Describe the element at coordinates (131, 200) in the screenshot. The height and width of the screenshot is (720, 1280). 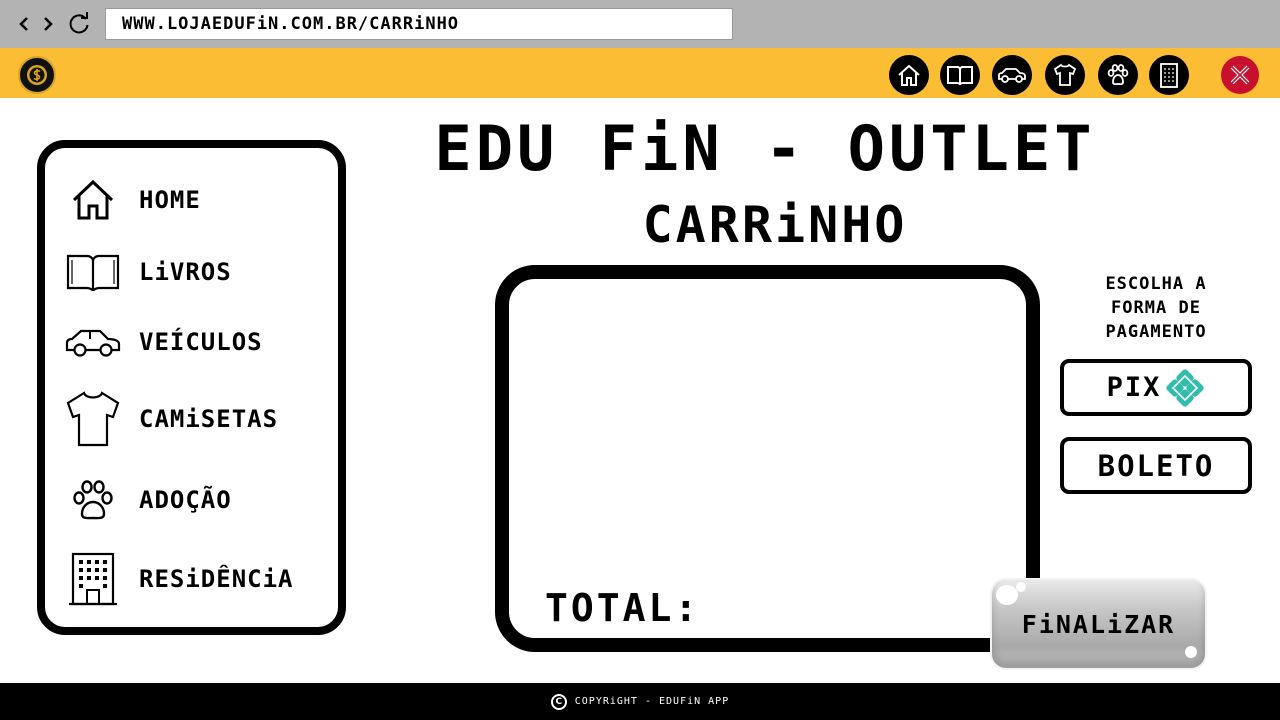
I see `sidebar-item-home: HOME` at that location.